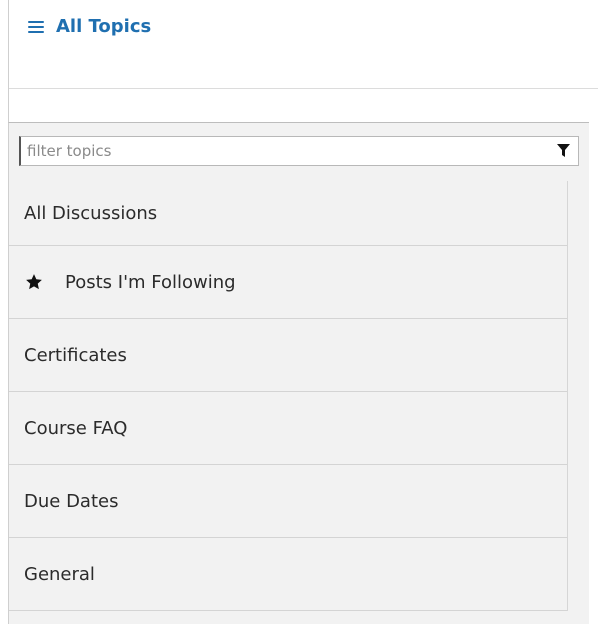  What do you see at coordinates (288, 355) in the screenshot?
I see `topic-item-certificates: Certificates` at bounding box center [288, 355].